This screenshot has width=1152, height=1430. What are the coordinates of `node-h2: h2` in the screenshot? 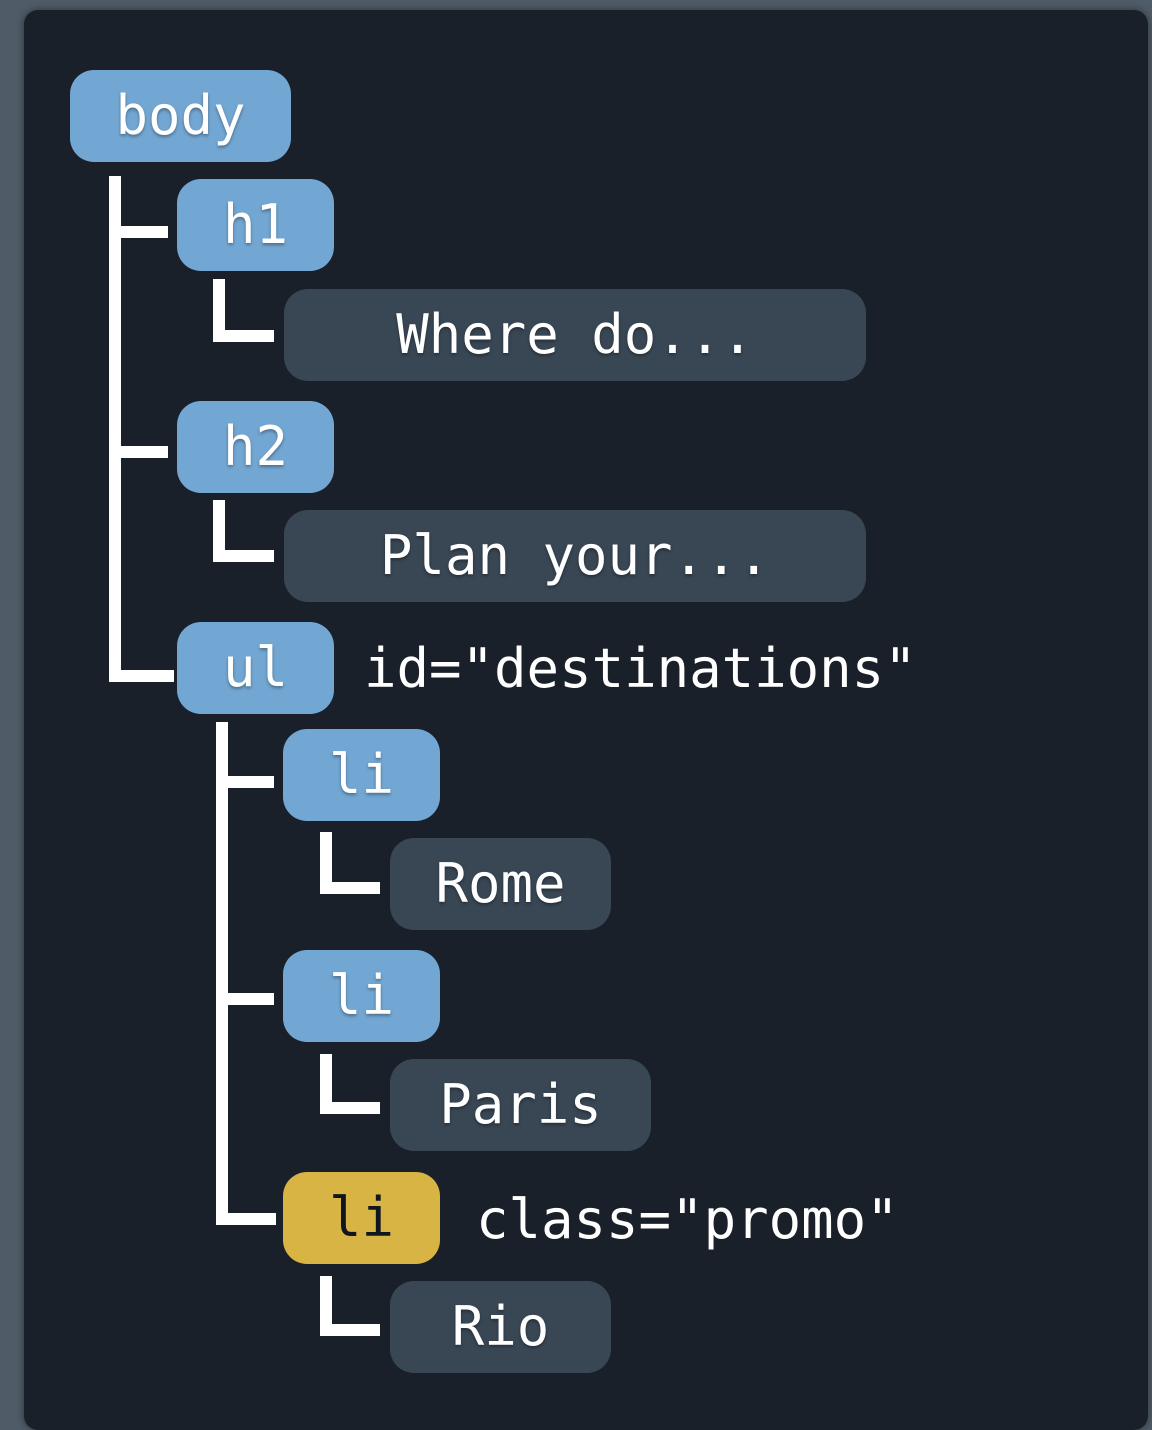 It's located at (255, 447).